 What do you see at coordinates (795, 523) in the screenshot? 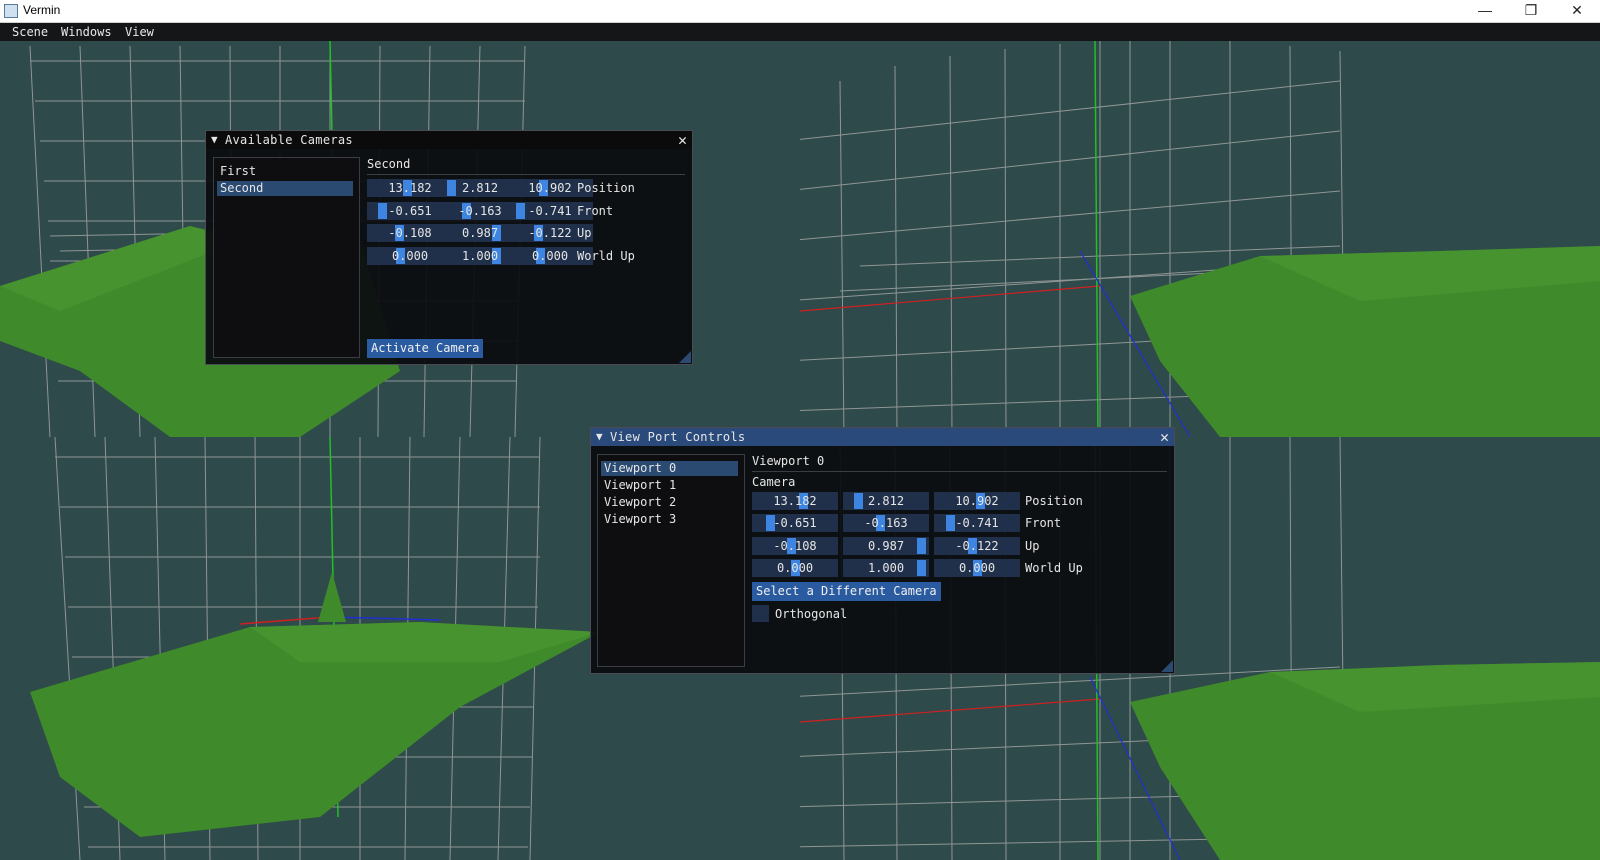
I see `vp-front-x-field: -0.651` at bounding box center [795, 523].